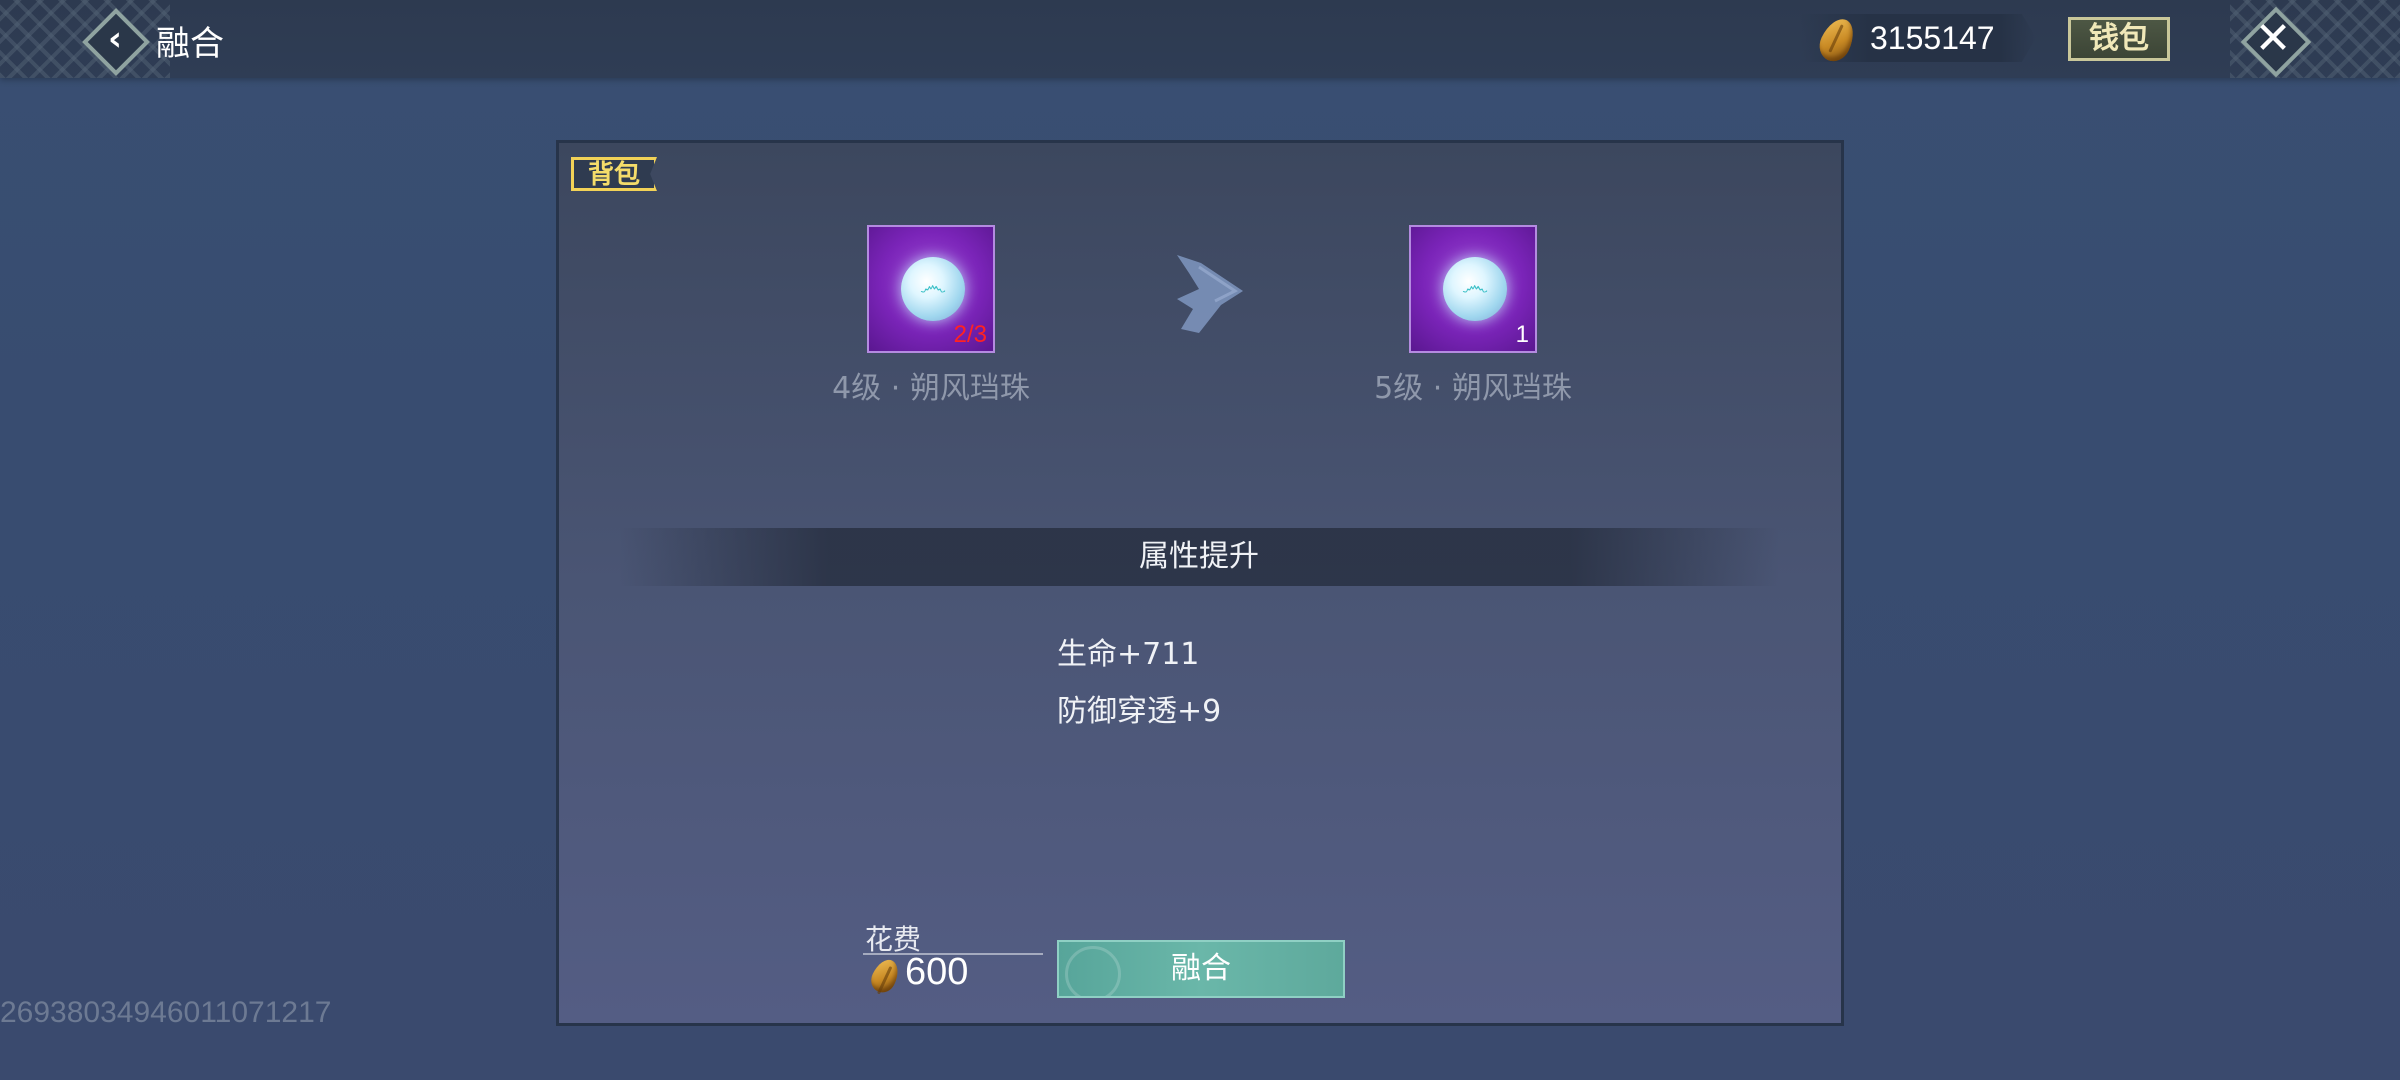 This screenshot has width=2400, height=1080. I want to click on attribute-line: 防御穿透+9, so click(1139, 711).